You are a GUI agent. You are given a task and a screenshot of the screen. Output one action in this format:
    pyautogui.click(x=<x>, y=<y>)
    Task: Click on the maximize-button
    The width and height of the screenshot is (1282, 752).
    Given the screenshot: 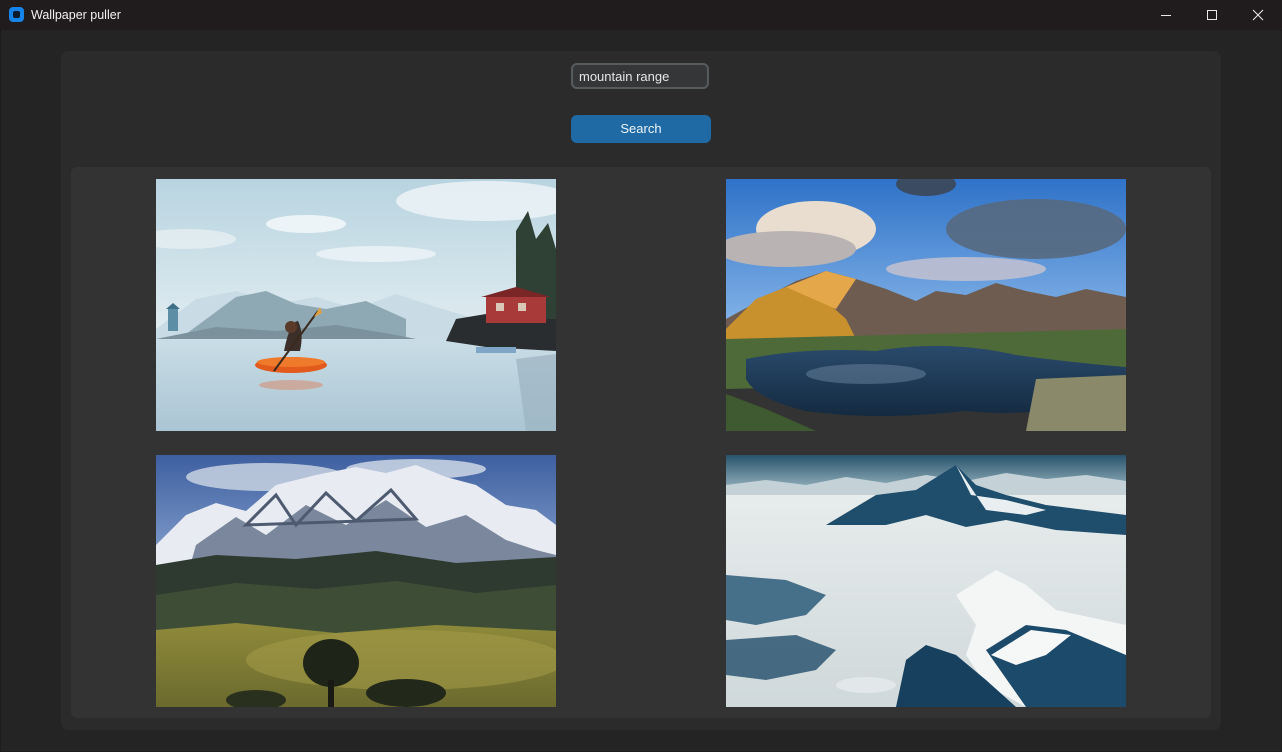 What is the action you would take?
    pyautogui.click(x=1212, y=15)
    